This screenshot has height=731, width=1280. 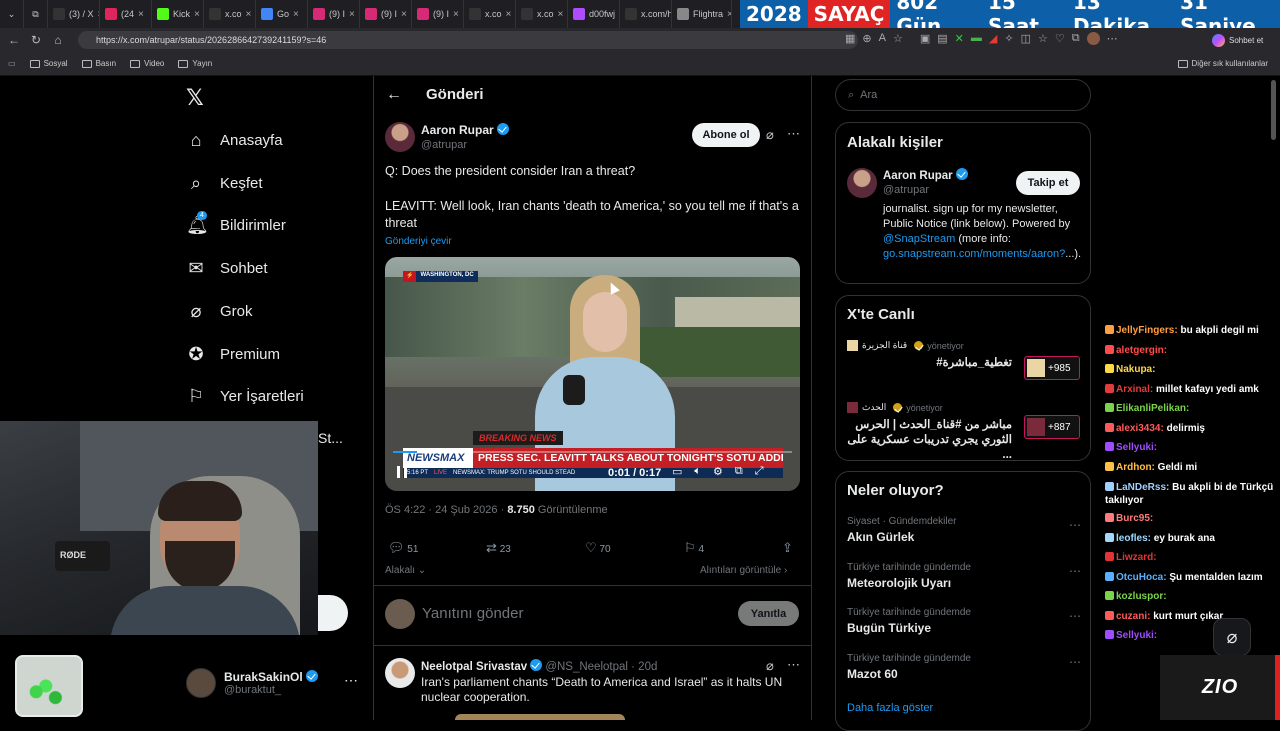 I want to click on nav-item: ⌀ Grok, so click(x=219, y=311).